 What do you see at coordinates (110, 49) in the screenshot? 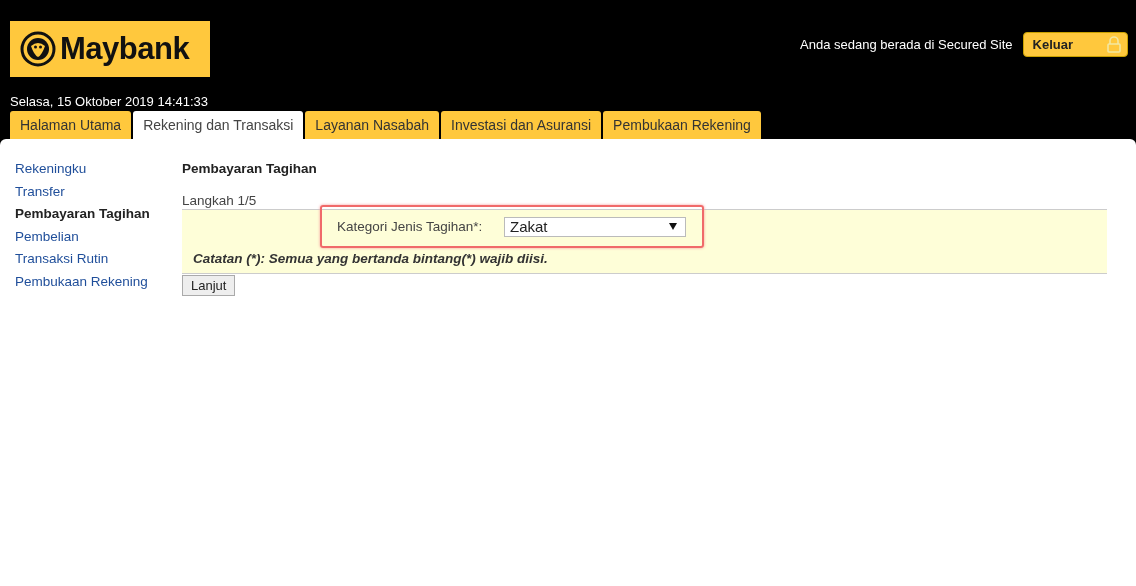
I see `bank-logo: Maybank` at bounding box center [110, 49].